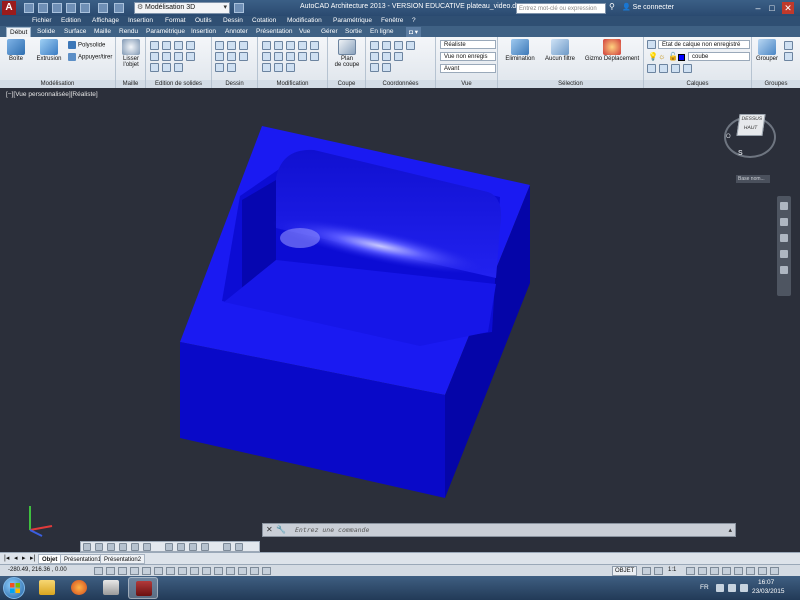 The image size is (800, 600). What do you see at coordinates (468, 44) in the screenshot?
I see `visual-style-dropdown: Réaliste` at bounding box center [468, 44].